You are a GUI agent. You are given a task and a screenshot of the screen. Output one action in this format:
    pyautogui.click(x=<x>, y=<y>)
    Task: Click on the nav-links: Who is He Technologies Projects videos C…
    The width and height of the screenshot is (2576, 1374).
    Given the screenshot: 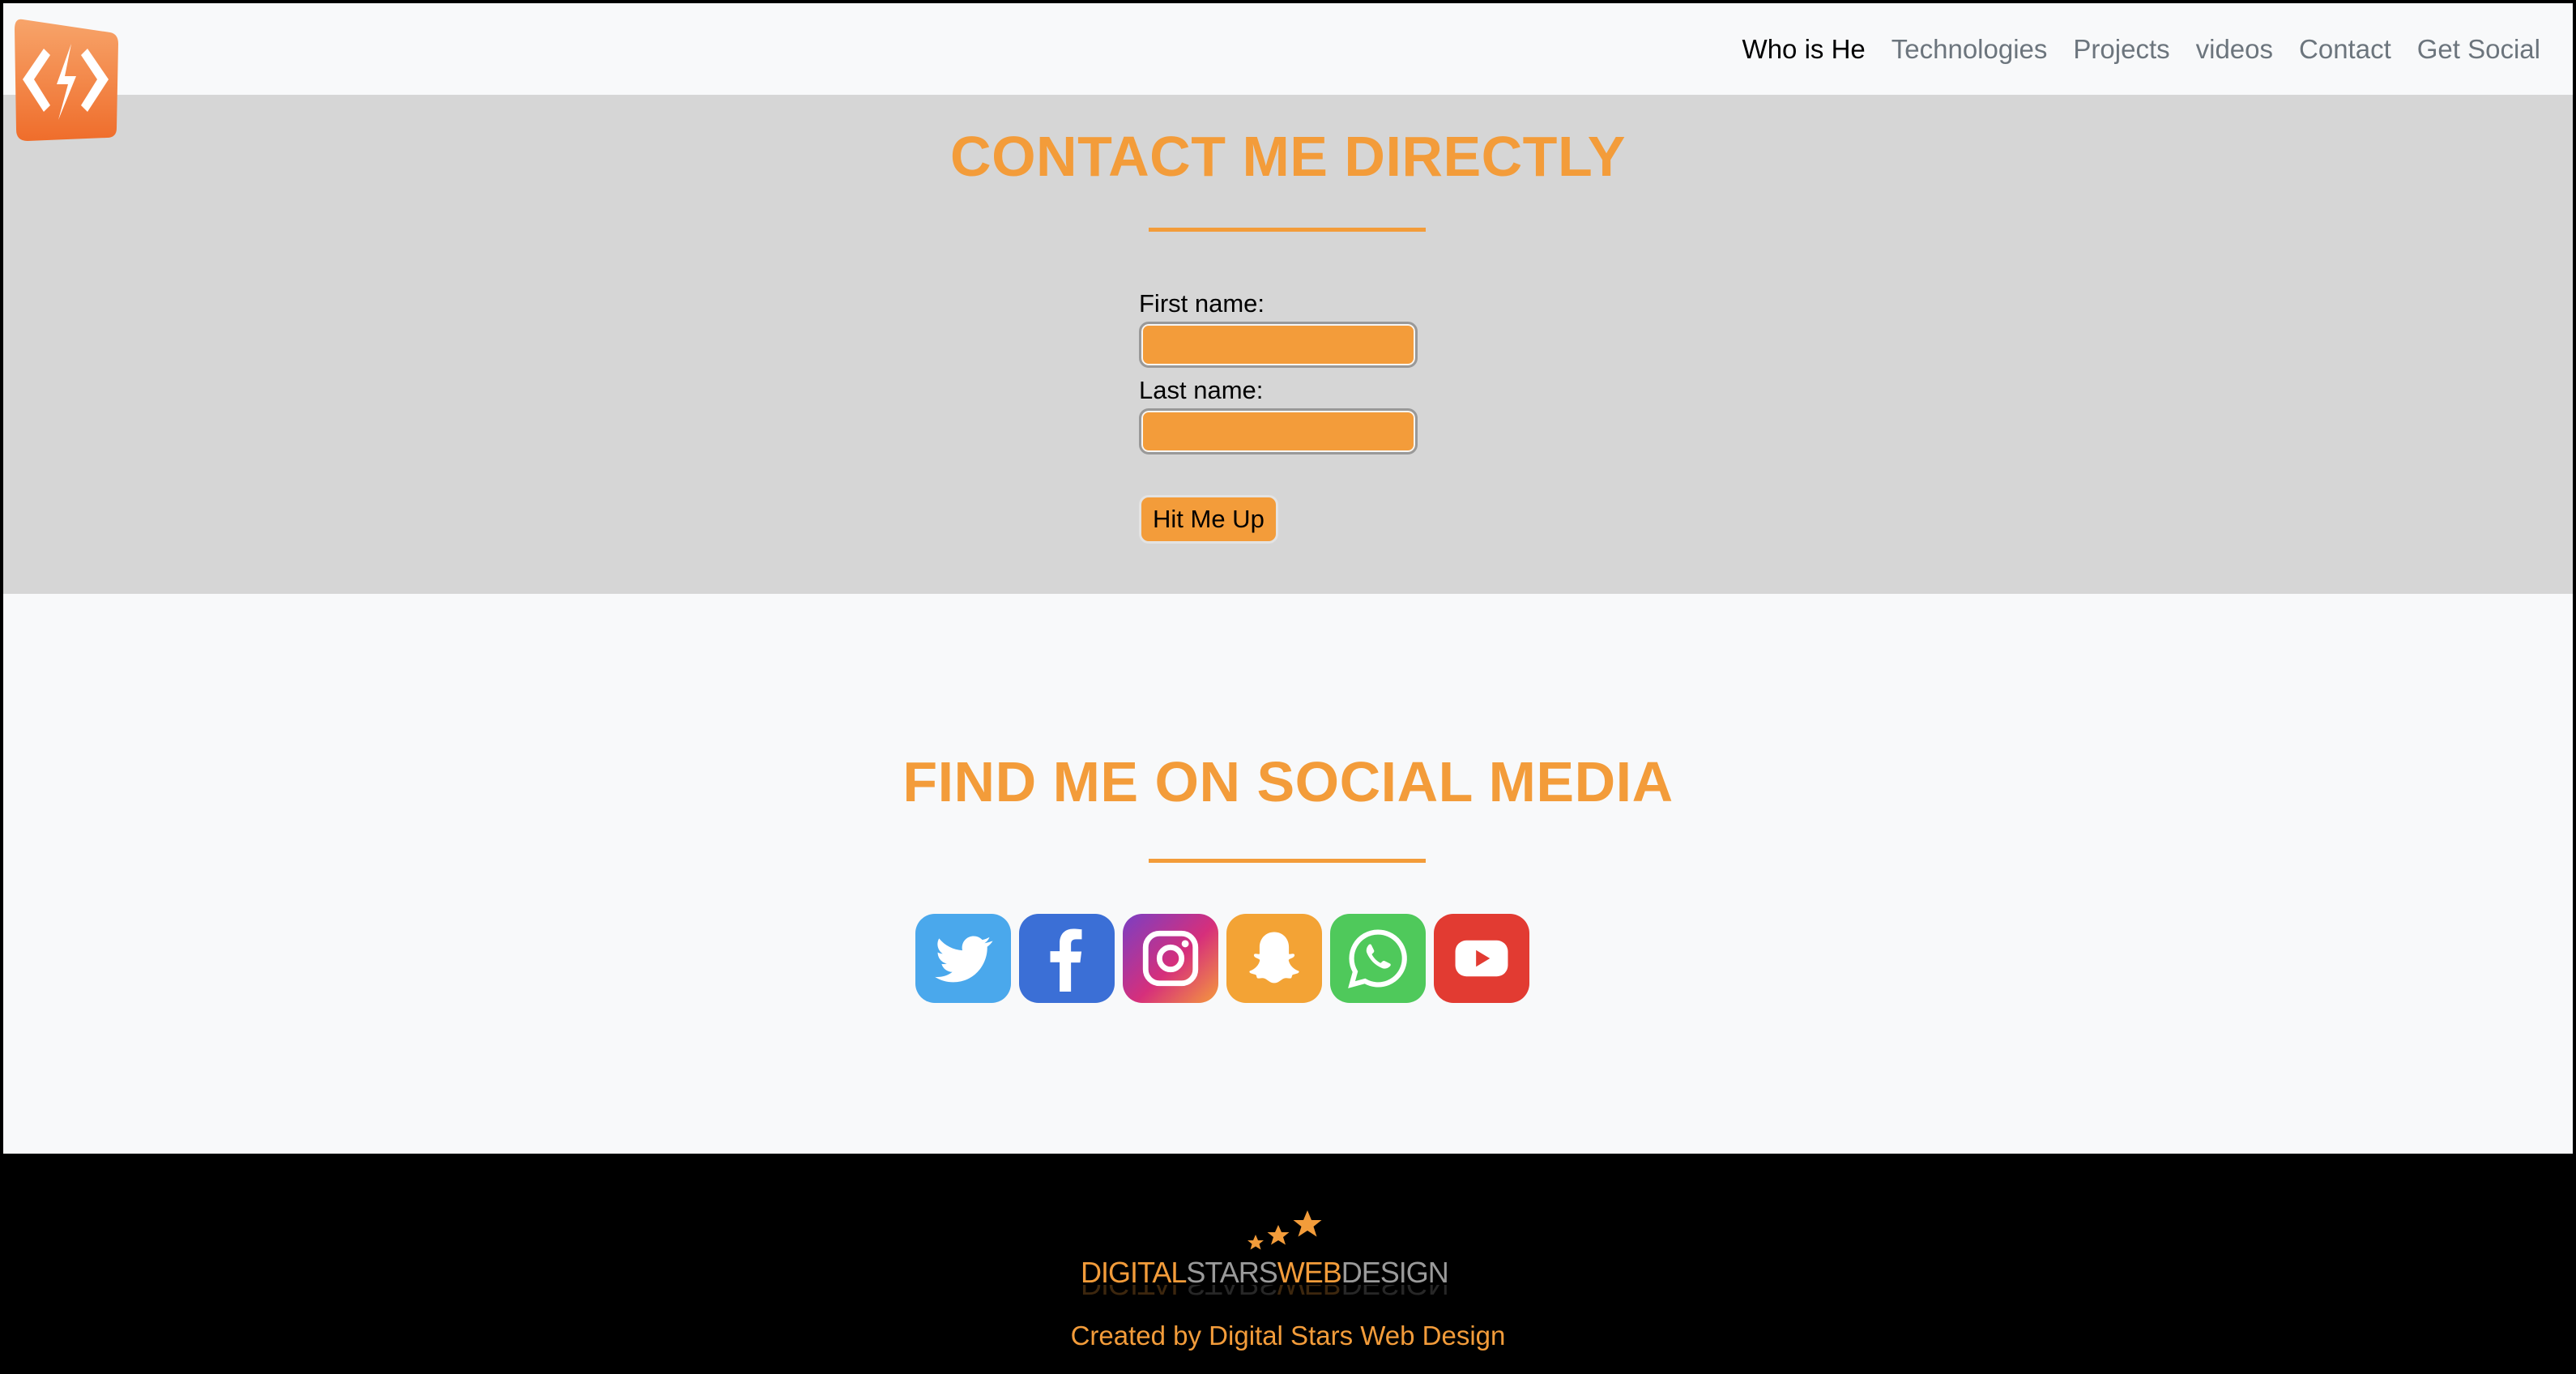 What is the action you would take?
    pyautogui.click(x=2141, y=49)
    